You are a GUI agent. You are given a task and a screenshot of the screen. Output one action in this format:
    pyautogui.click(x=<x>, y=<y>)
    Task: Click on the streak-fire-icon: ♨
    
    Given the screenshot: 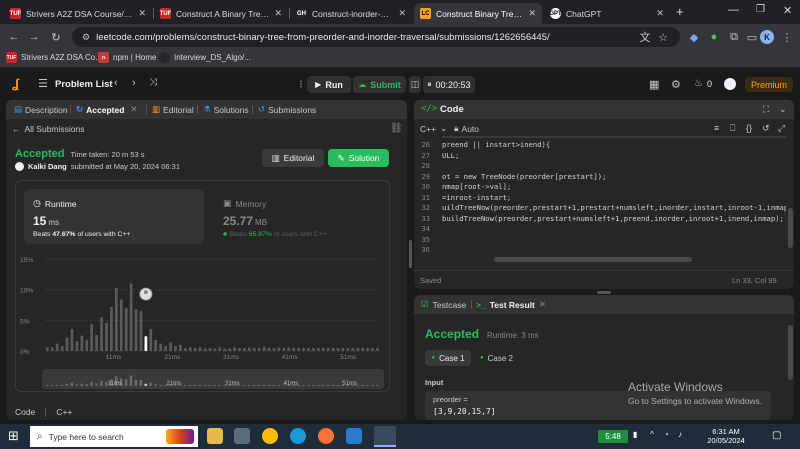 What is the action you would take?
    pyautogui.click(x=698, y=83)
    